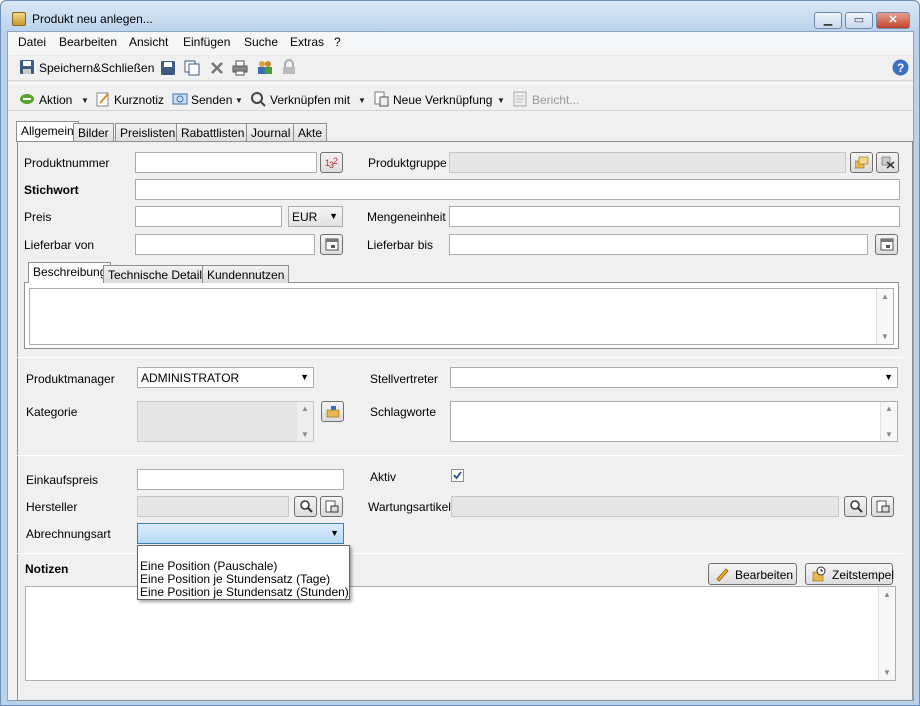 The image size is (920, 706). Describe the element at coordinates (168, 68) in the screenshot. I see `save-icon` at that location.